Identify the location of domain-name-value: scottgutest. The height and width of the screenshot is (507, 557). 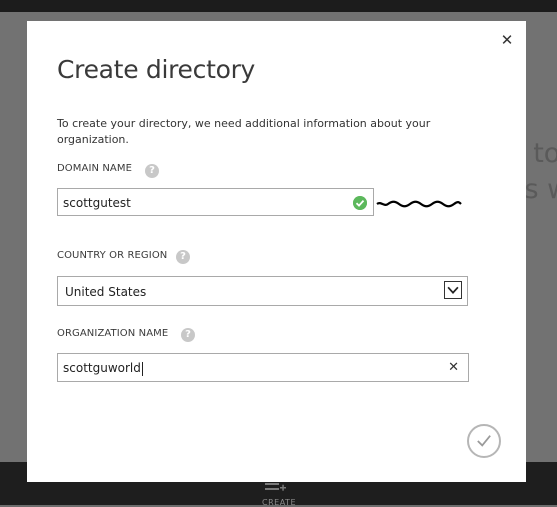
(97, 203).